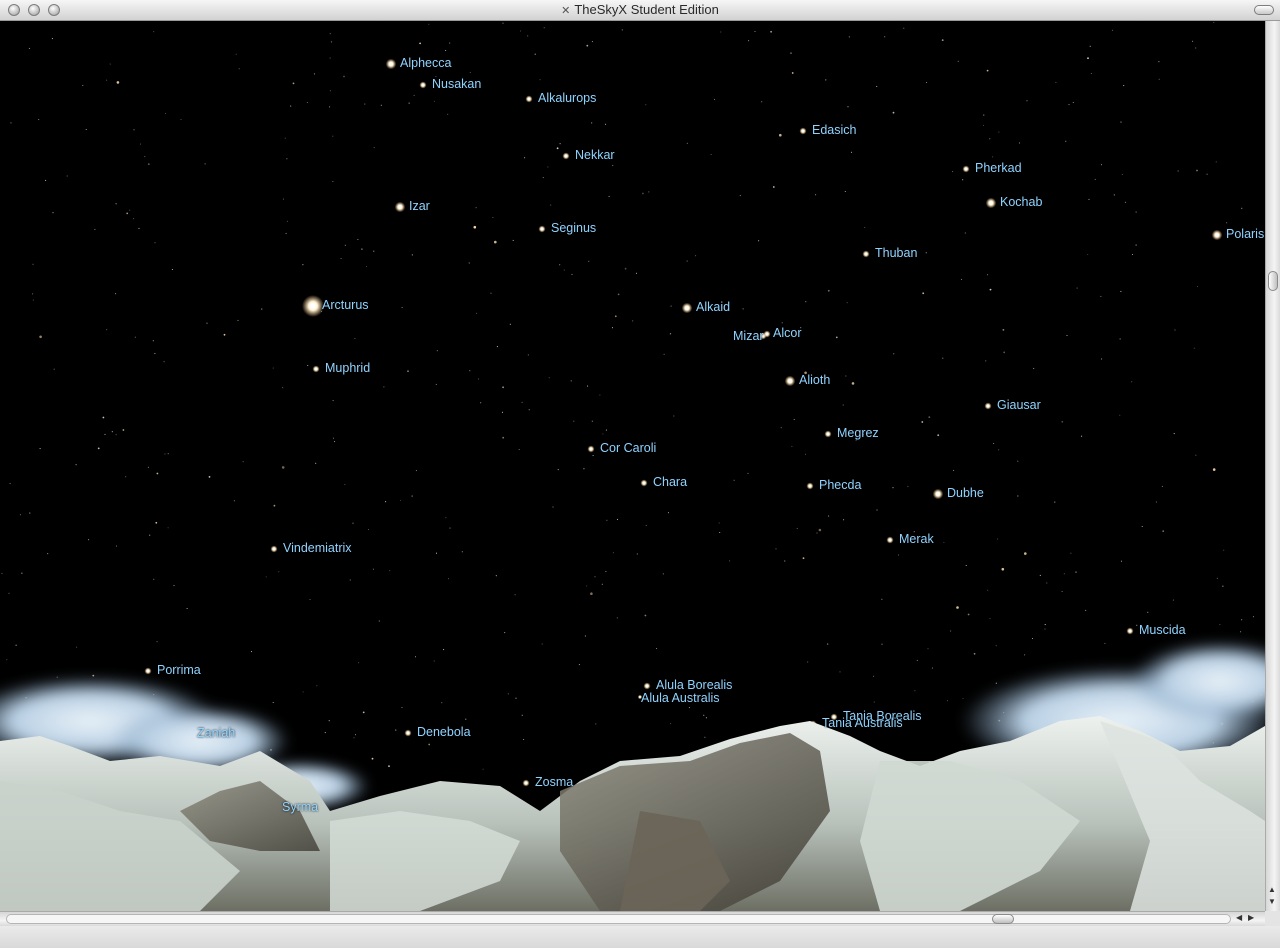 This screenshot has width=1280, height=948. What do you see at coordinates (1272, 466) in the screenshot?
I see `vertical-scrollbar: ▲ ▼` at bounding box center [1272, 466].